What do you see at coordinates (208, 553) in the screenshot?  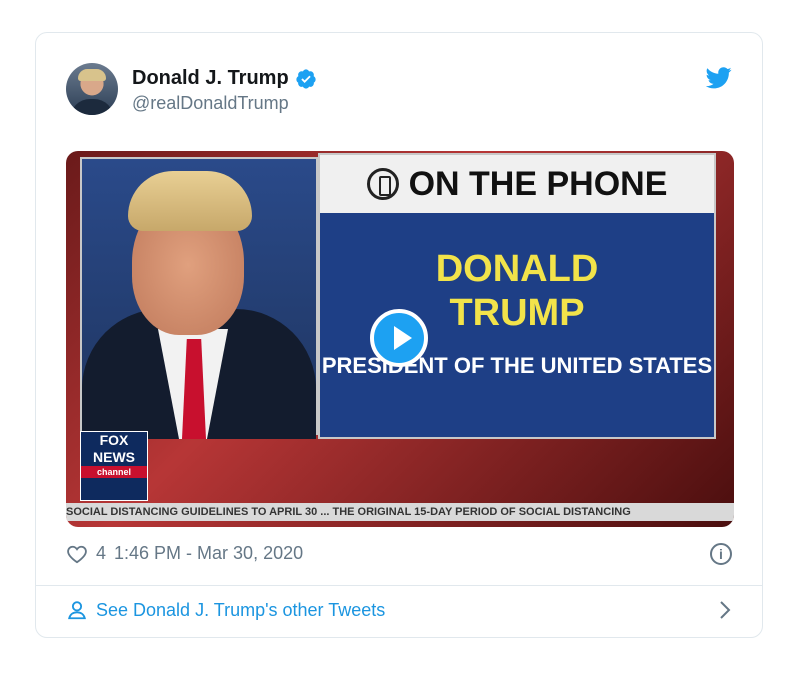 I see `tweet-timestamp: 1:46 PM - Mar 30, 2020` at bounding box center [208, 553].